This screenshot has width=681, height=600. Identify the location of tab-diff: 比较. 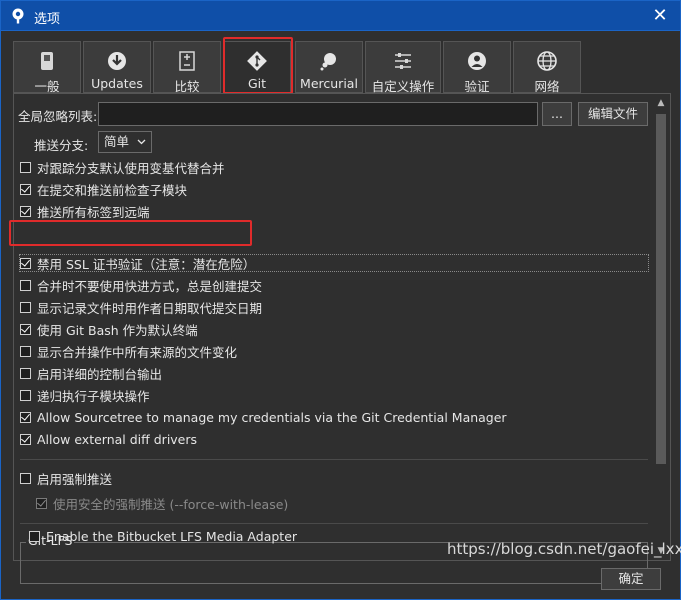
(187, 67).